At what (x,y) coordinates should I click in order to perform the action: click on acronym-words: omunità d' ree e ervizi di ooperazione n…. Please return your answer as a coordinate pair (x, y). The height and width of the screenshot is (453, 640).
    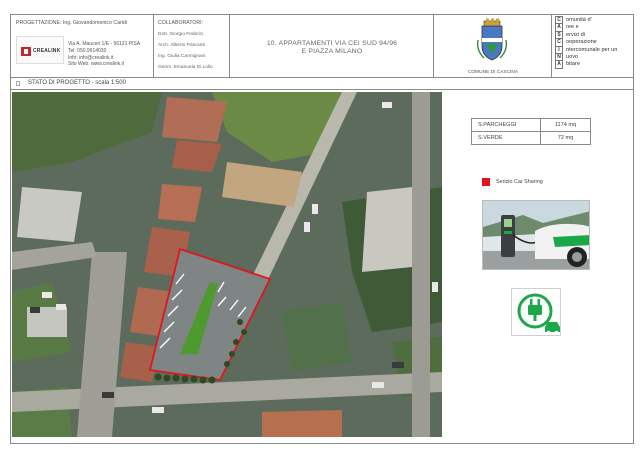
    Looking at the image, I should click on (591, 43).